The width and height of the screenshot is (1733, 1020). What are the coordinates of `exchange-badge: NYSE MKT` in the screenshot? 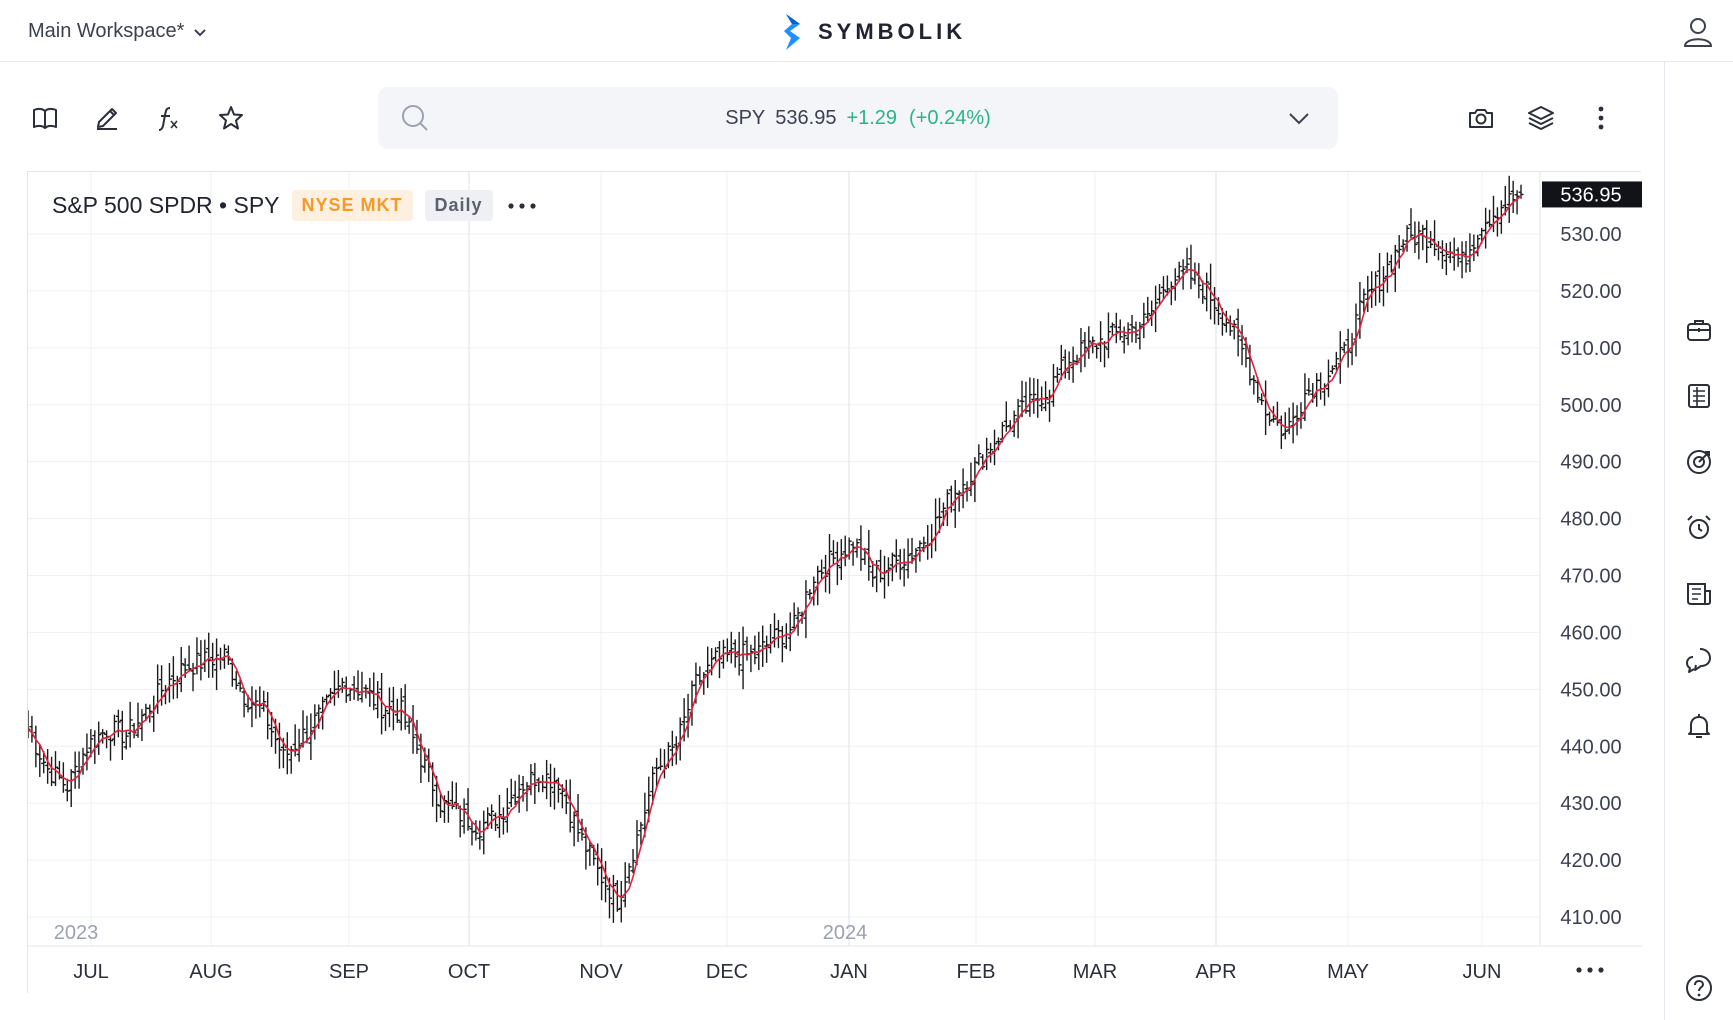 It's located at (352, 205).